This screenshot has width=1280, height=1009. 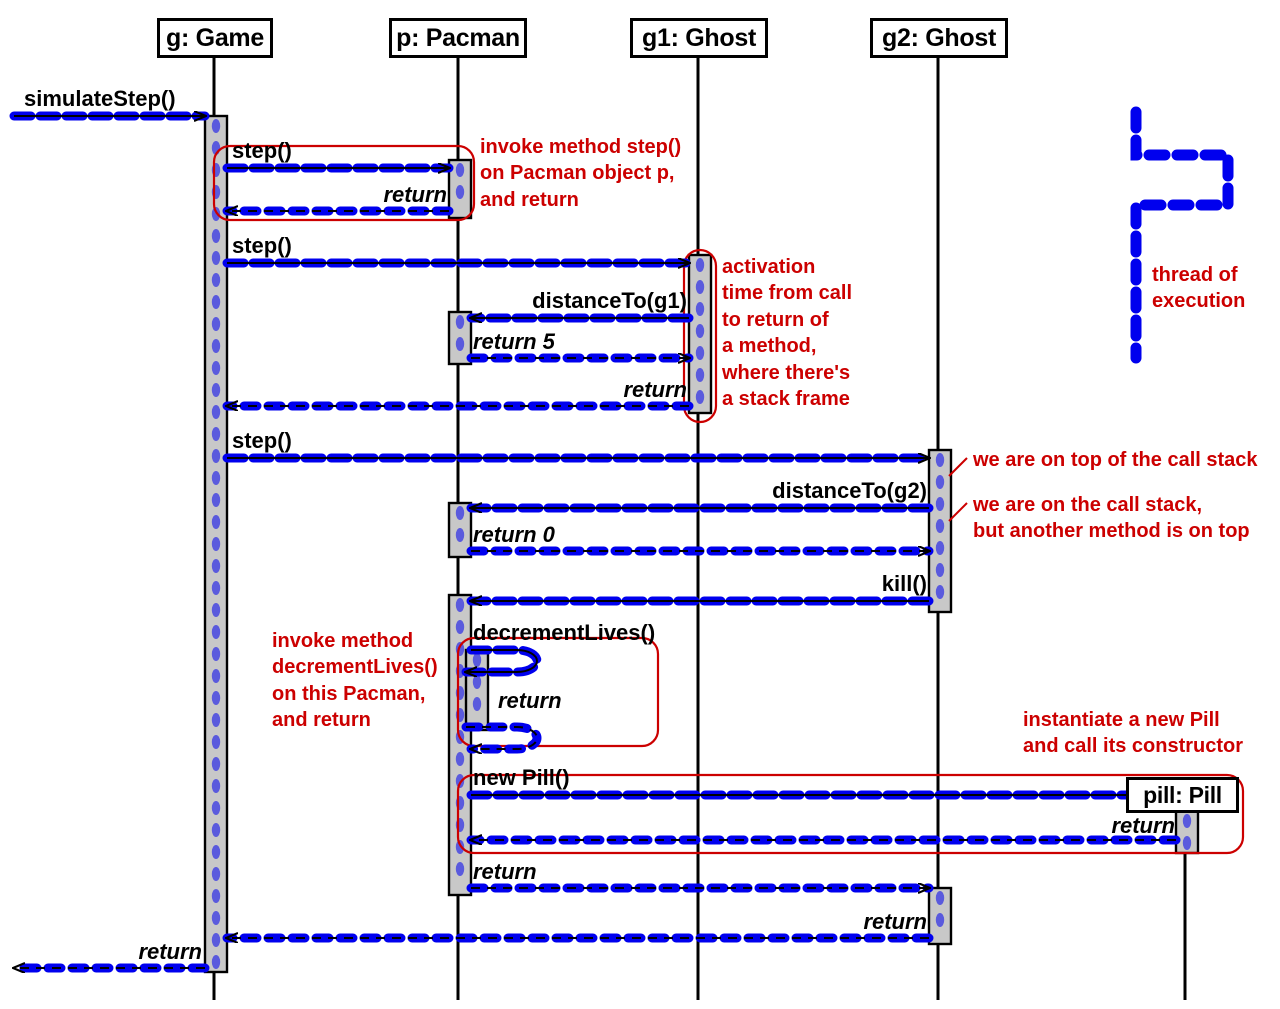 What do you see at coordinates (505, 871) in the screenshot?
I see `message-label-m16: return` at bounding box center [505, 871].